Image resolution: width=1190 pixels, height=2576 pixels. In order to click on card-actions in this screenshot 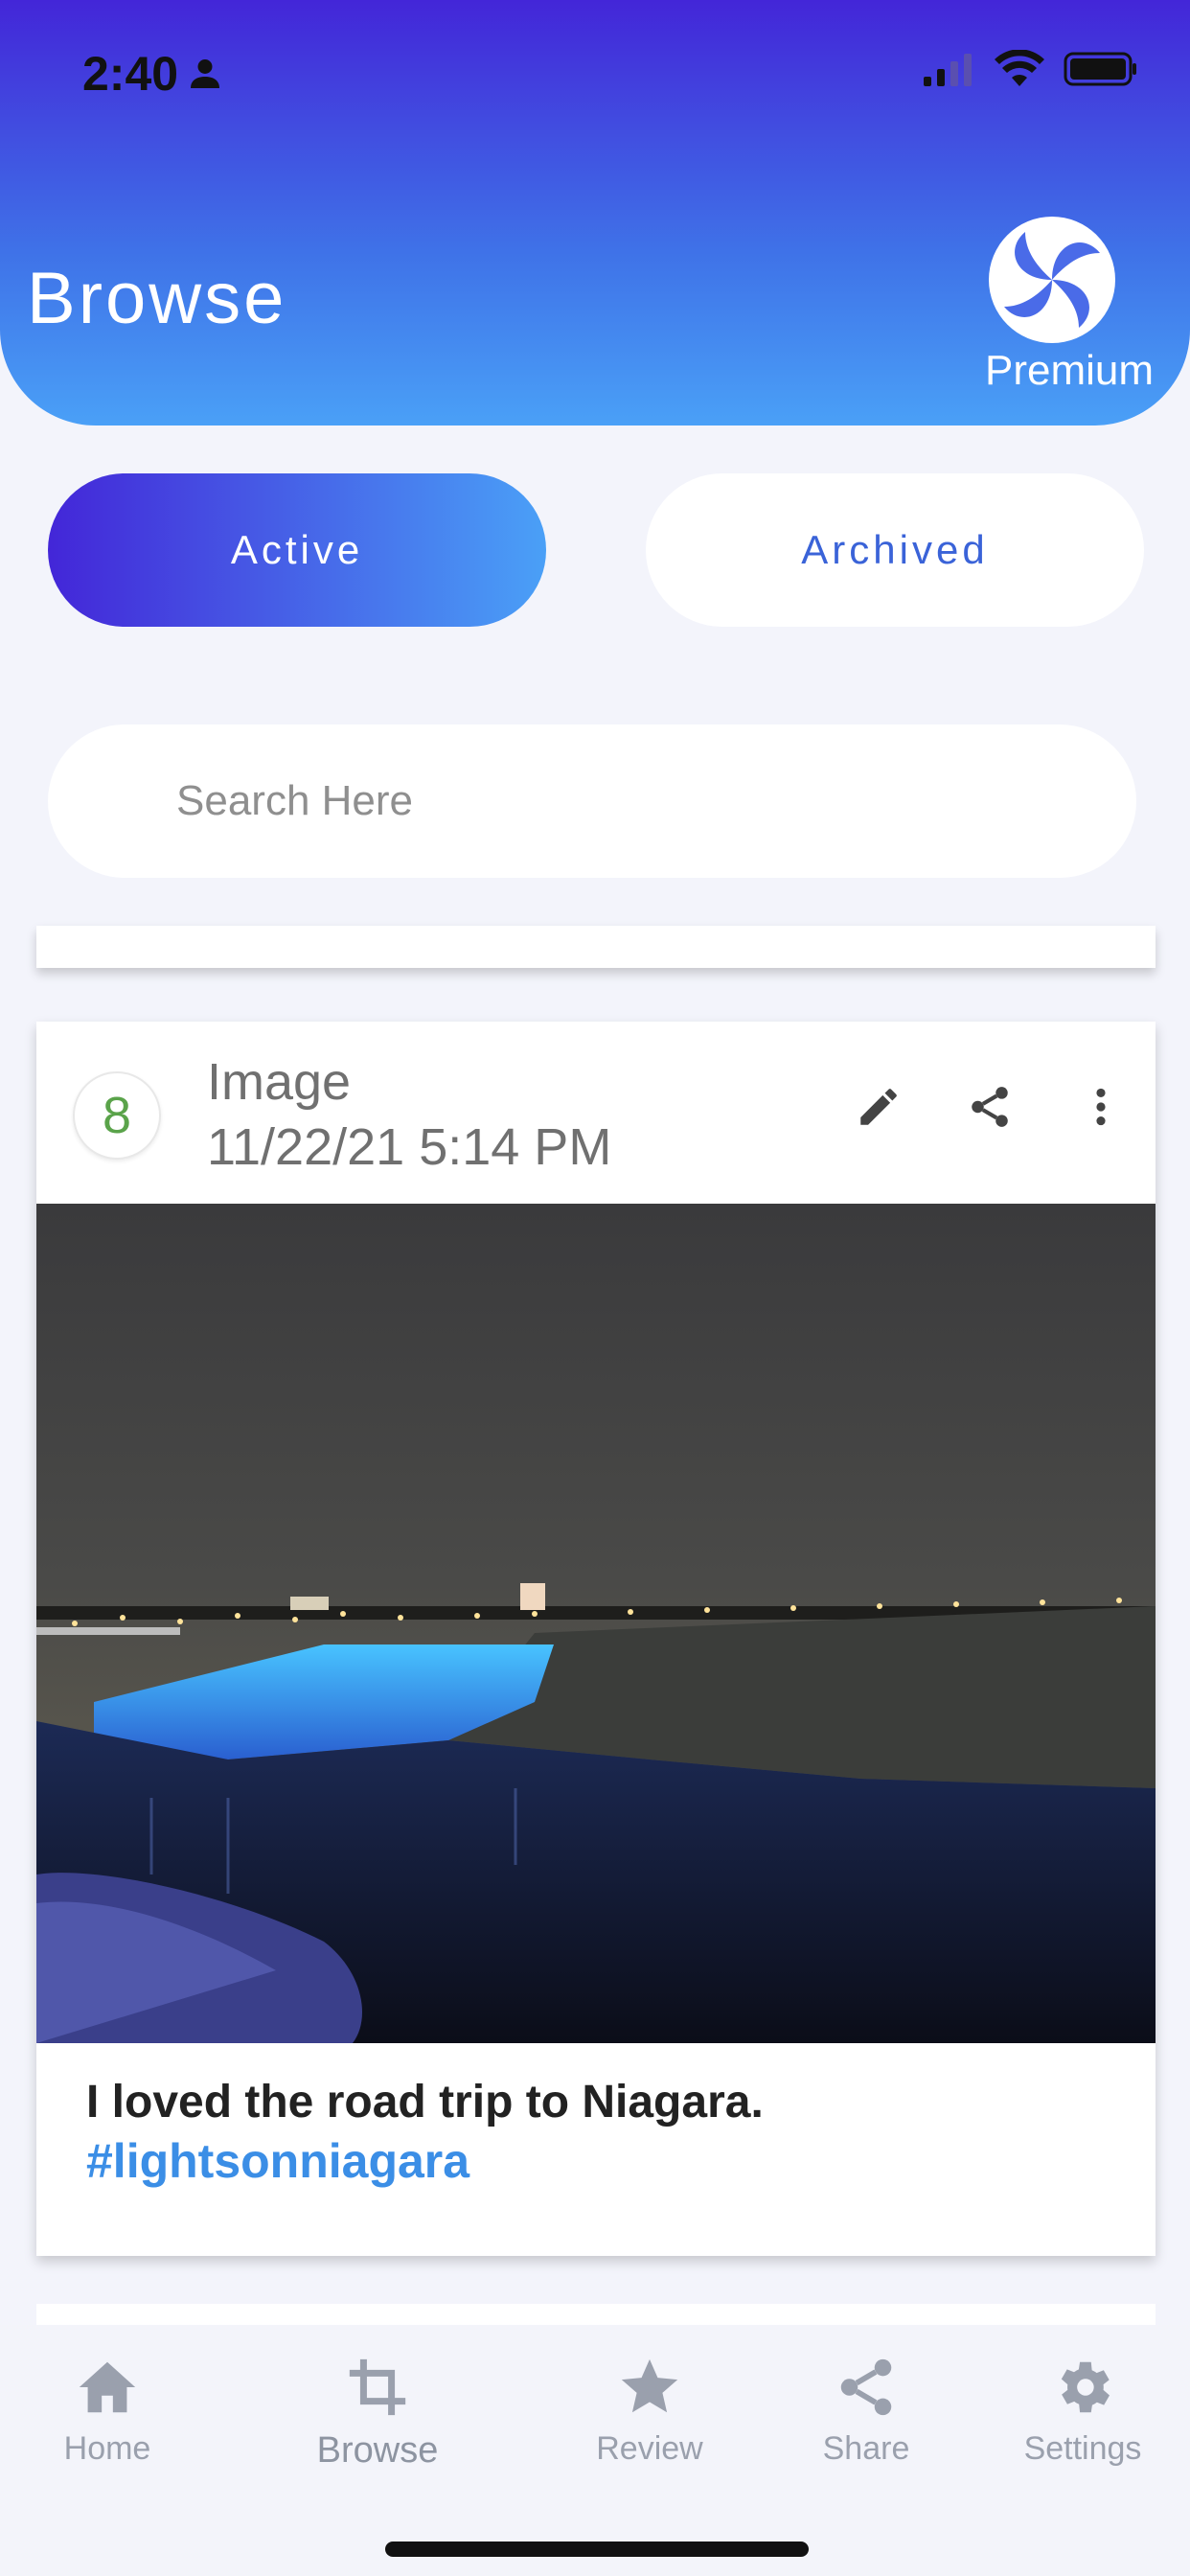, I will do `click(990, 1107)`.